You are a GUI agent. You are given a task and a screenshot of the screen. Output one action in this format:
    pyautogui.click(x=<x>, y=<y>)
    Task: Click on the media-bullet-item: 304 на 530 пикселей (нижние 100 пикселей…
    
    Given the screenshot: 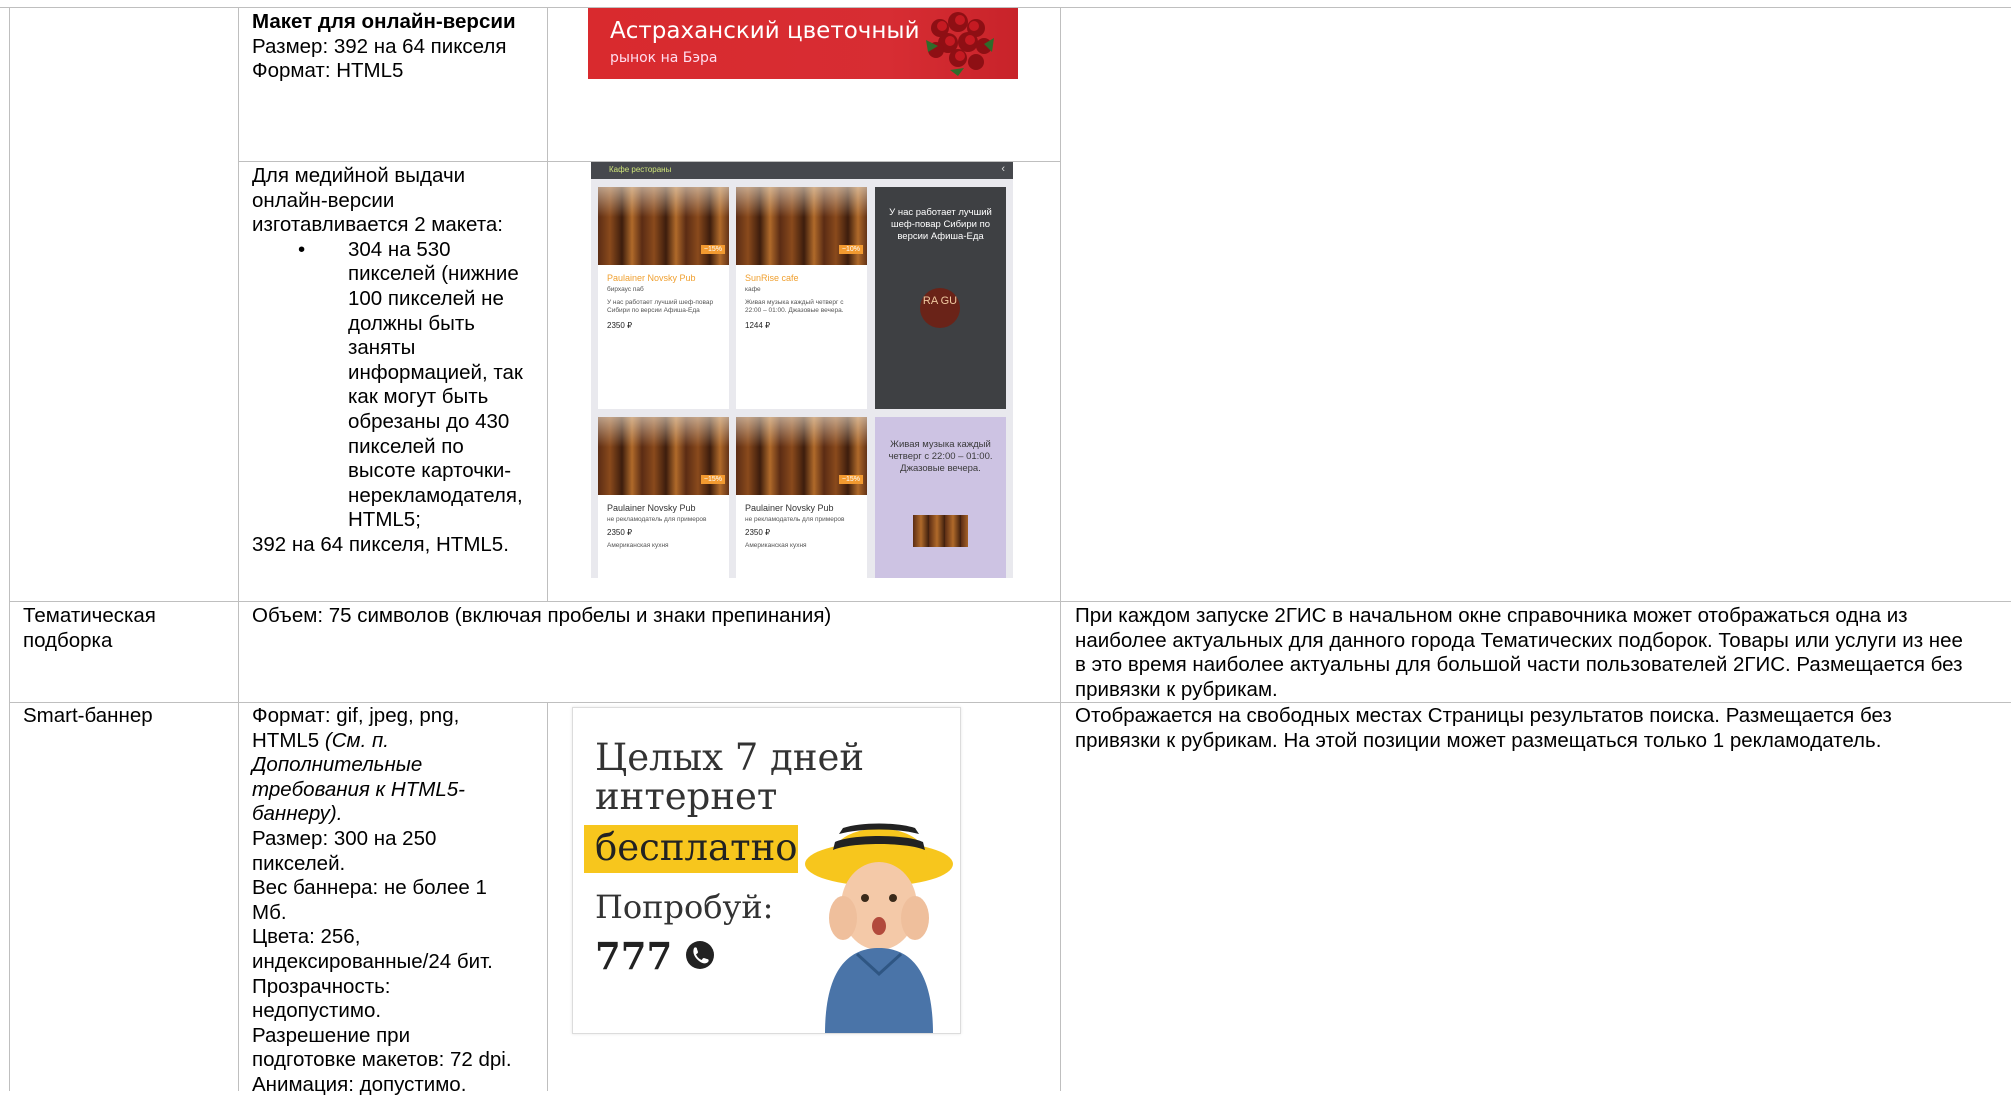 What is the action you would take?
    pyautogui.click(x=397, y=385)
    